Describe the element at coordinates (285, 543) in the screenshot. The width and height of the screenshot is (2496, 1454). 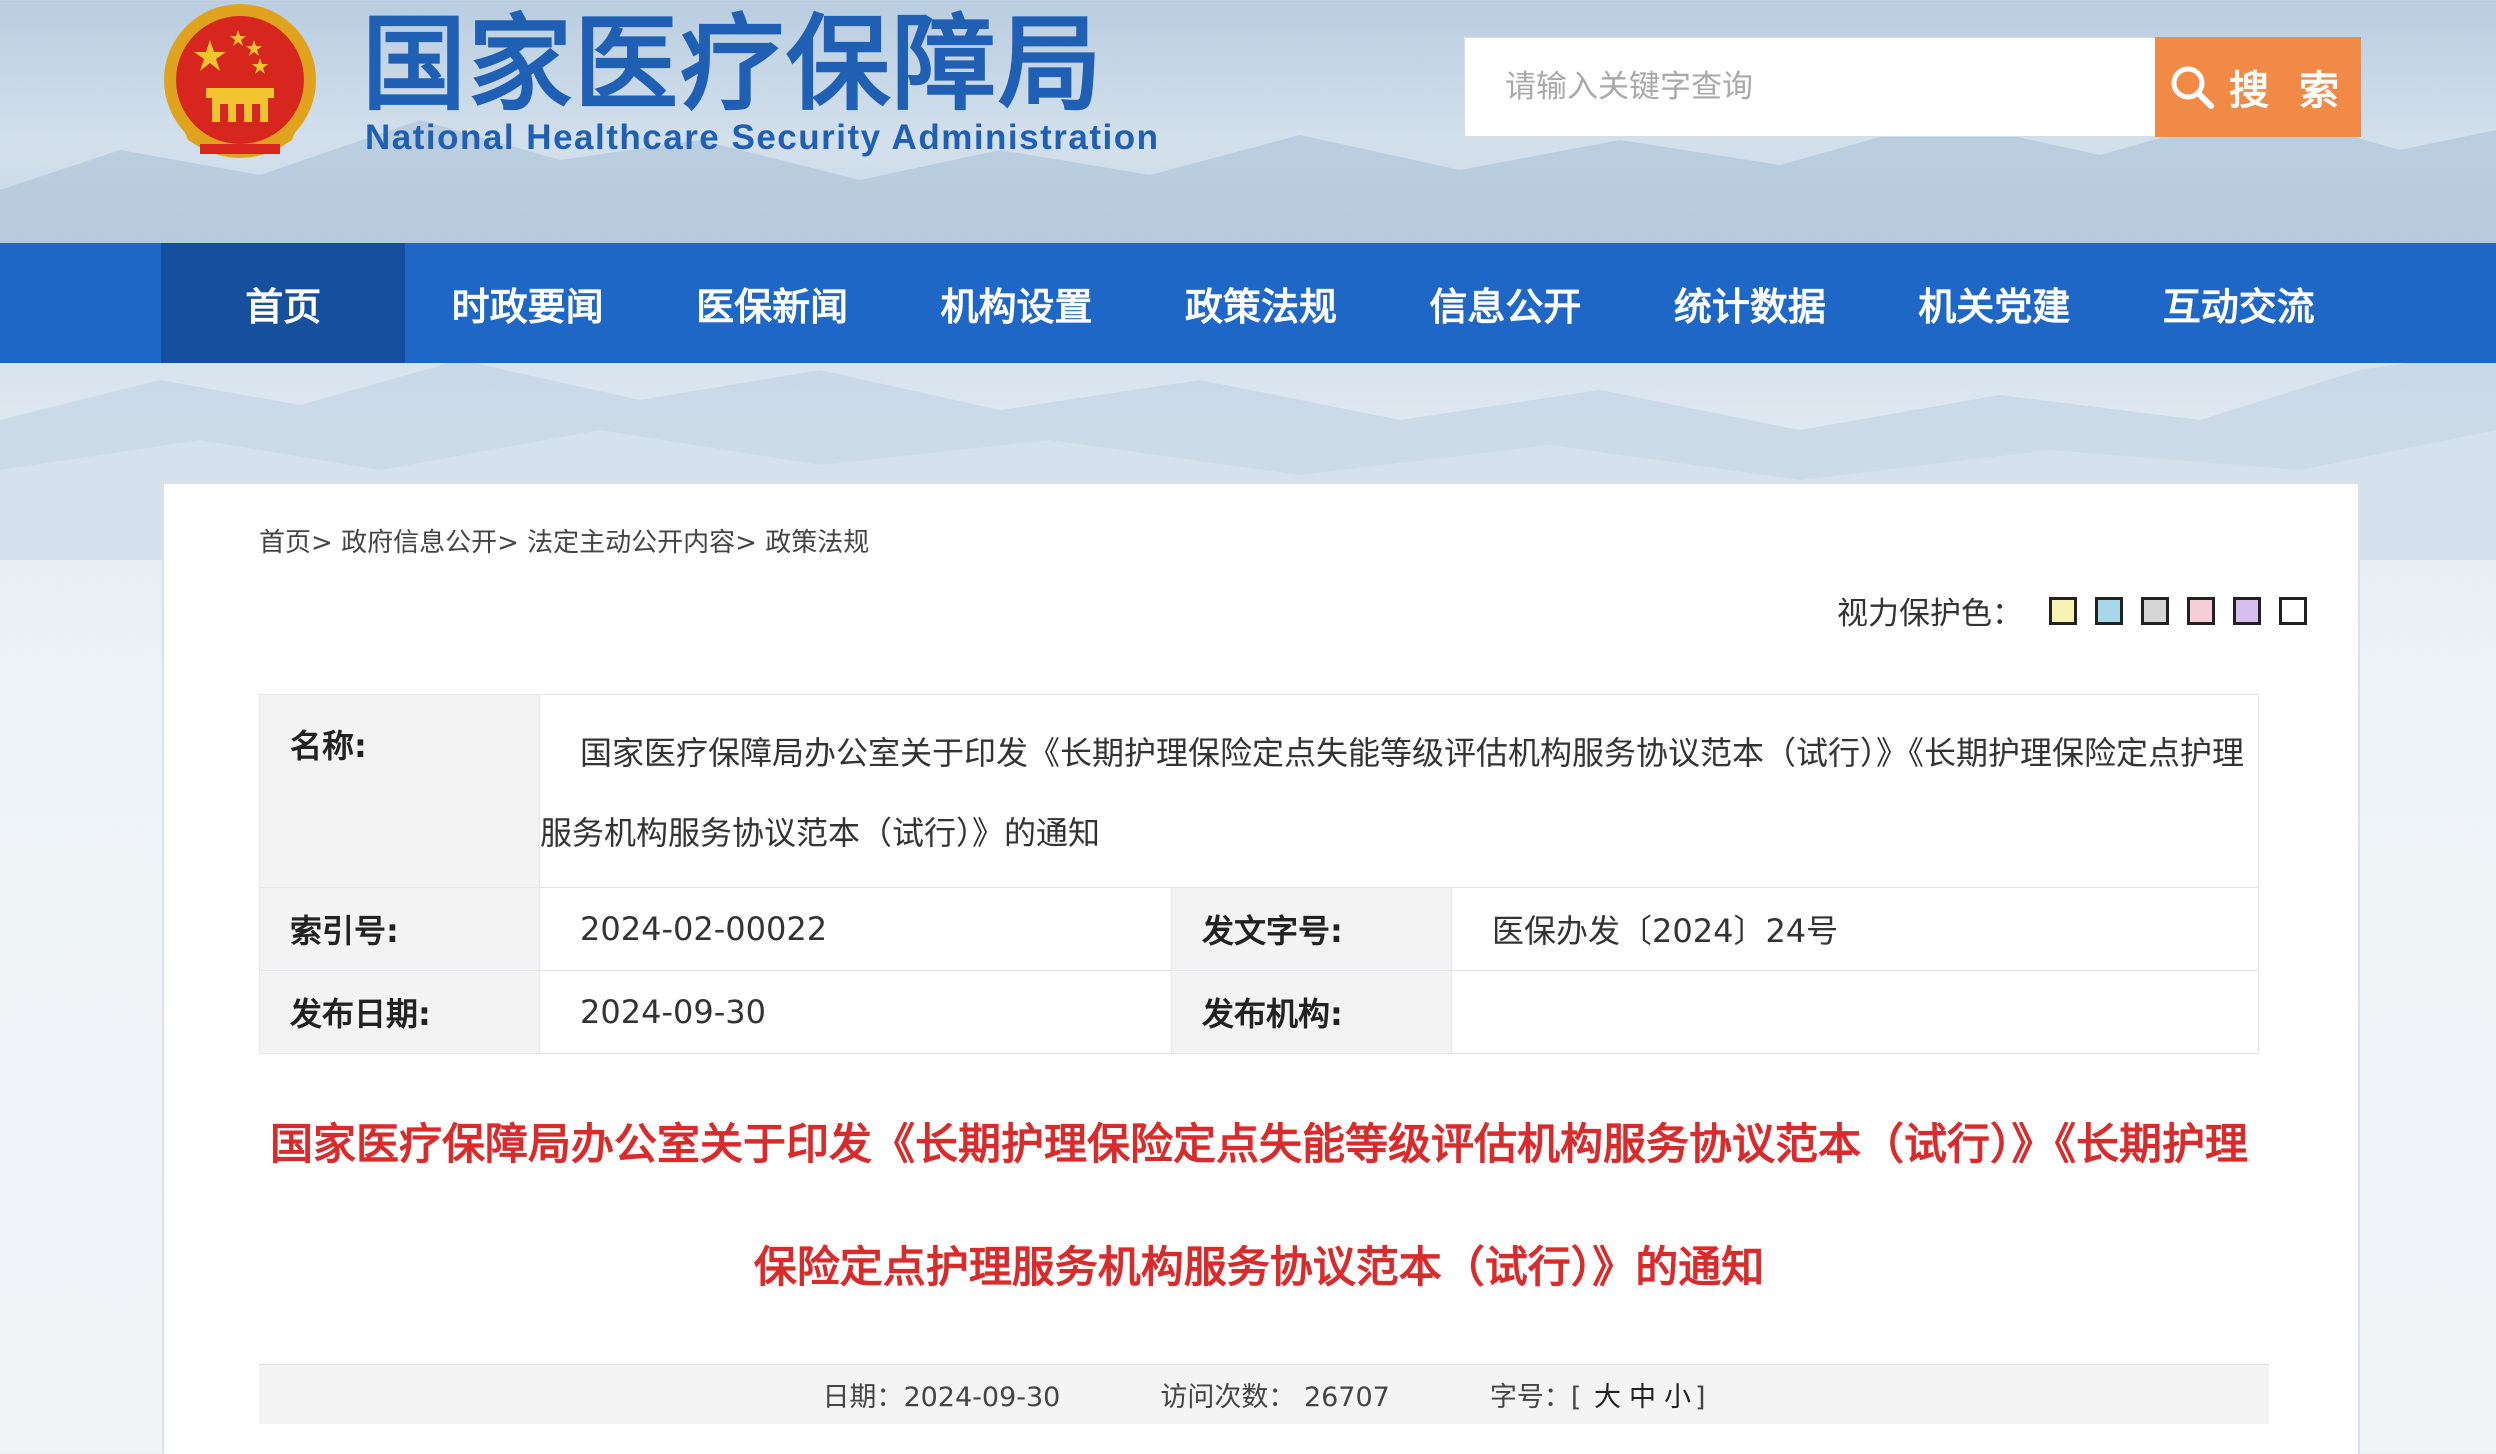
I see `breadcrumb-home: 首页` at that location.